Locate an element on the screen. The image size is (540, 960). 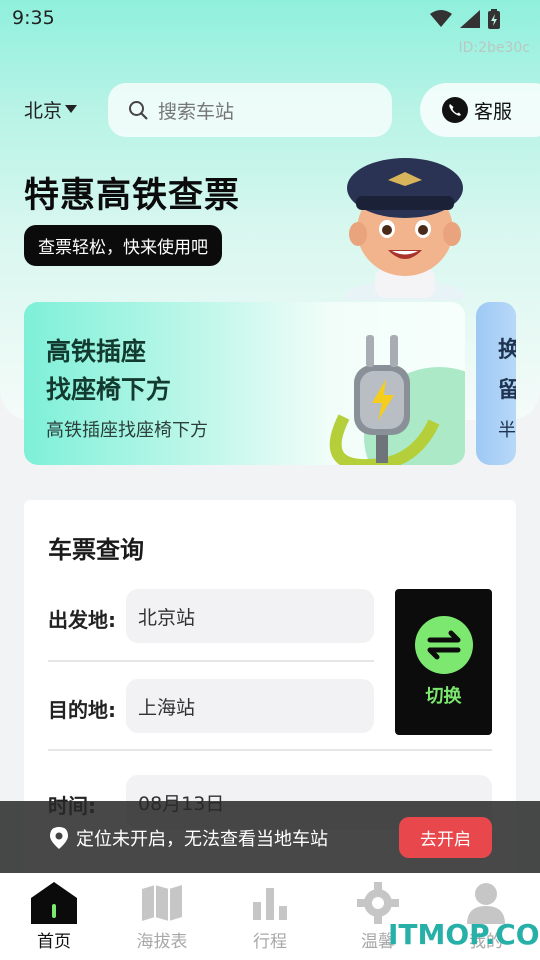
status-time: 9:35 is located at coordinates (33, 18).